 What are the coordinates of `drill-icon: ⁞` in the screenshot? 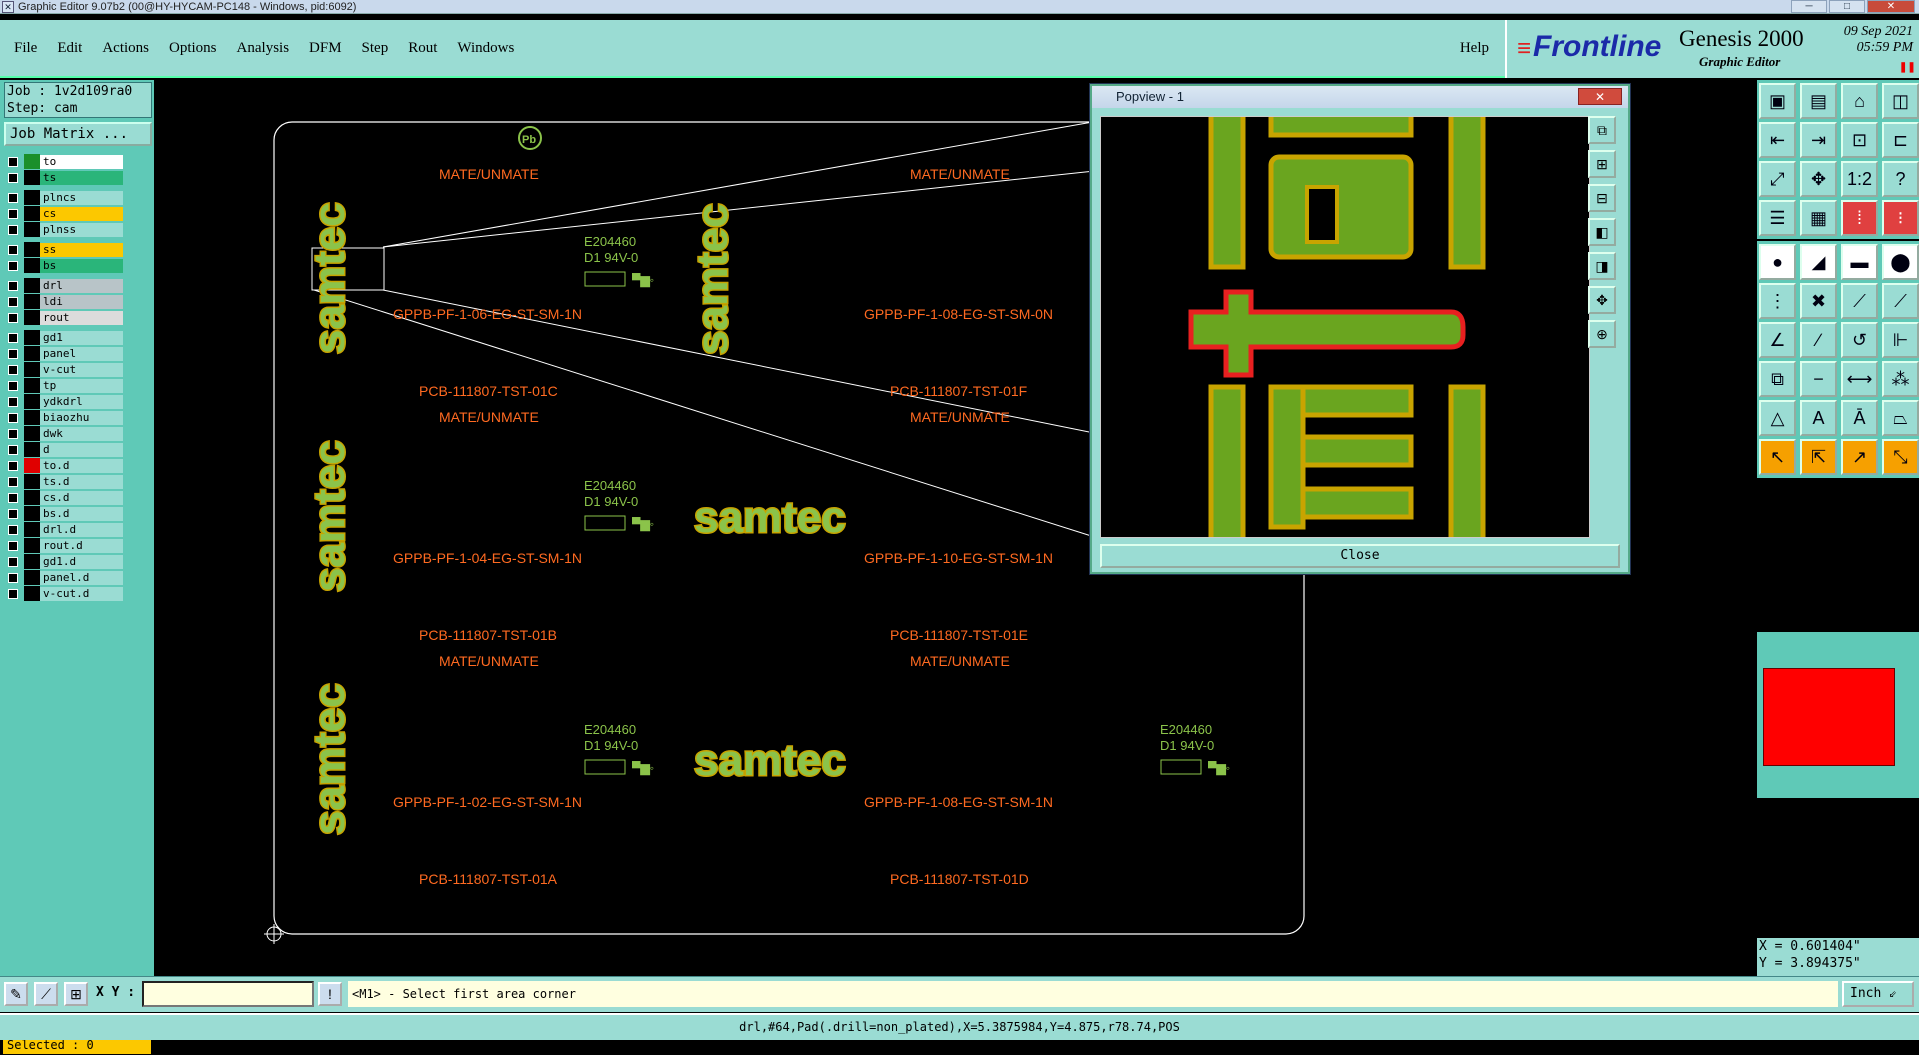 It's located at (1859, 218).